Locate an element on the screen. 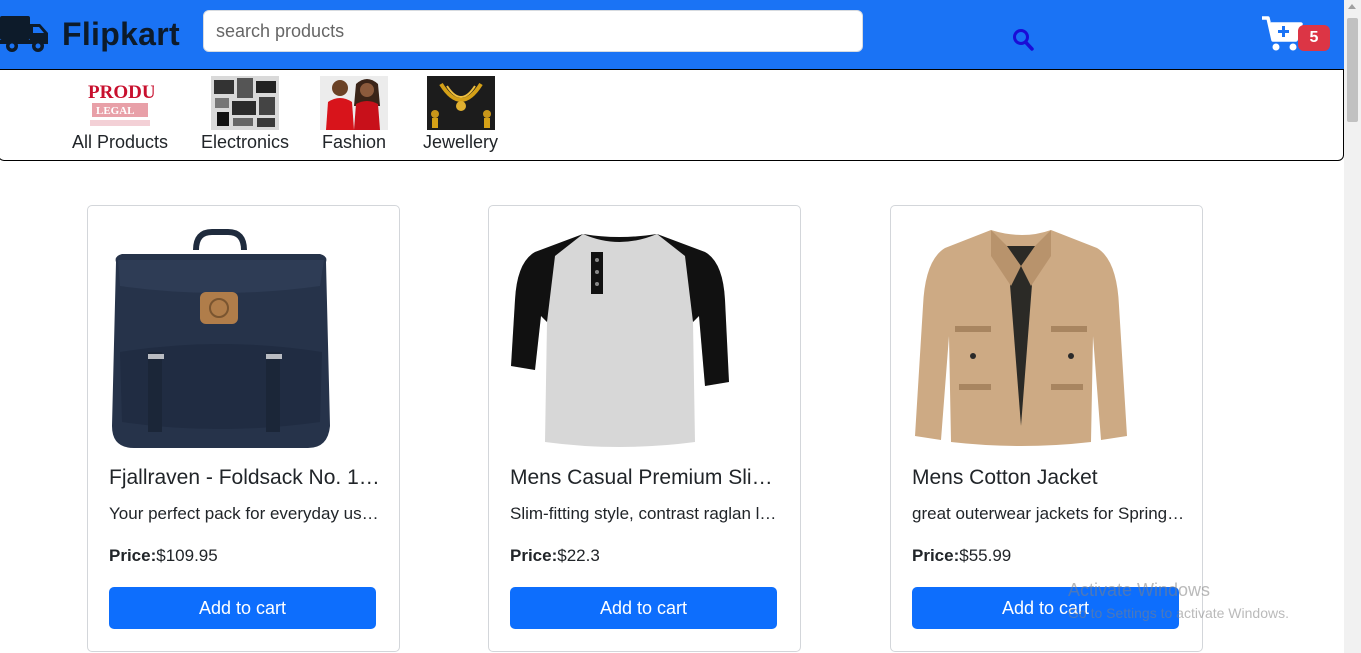 The image size is (1361, 653). product-title: Mens Casual Premium Slim Fit T-Shirts is located at coordinates (647, 478).